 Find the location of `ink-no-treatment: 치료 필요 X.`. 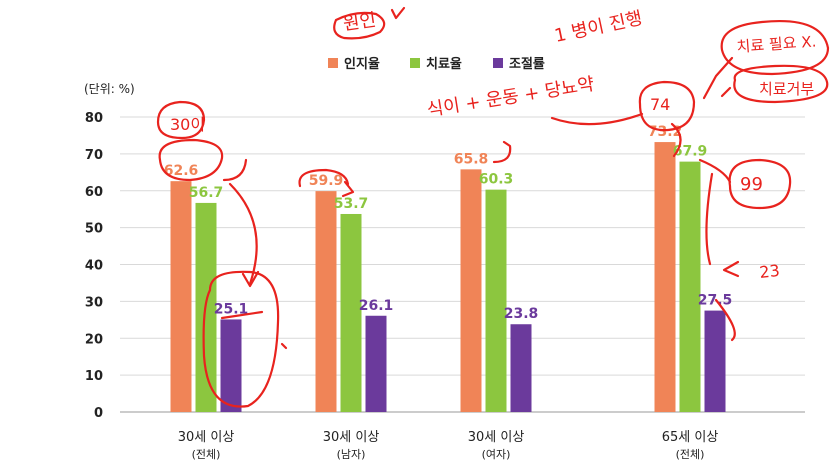

ink-no-treatment: 치료 필요 X. is located at coordinates (776, 44).